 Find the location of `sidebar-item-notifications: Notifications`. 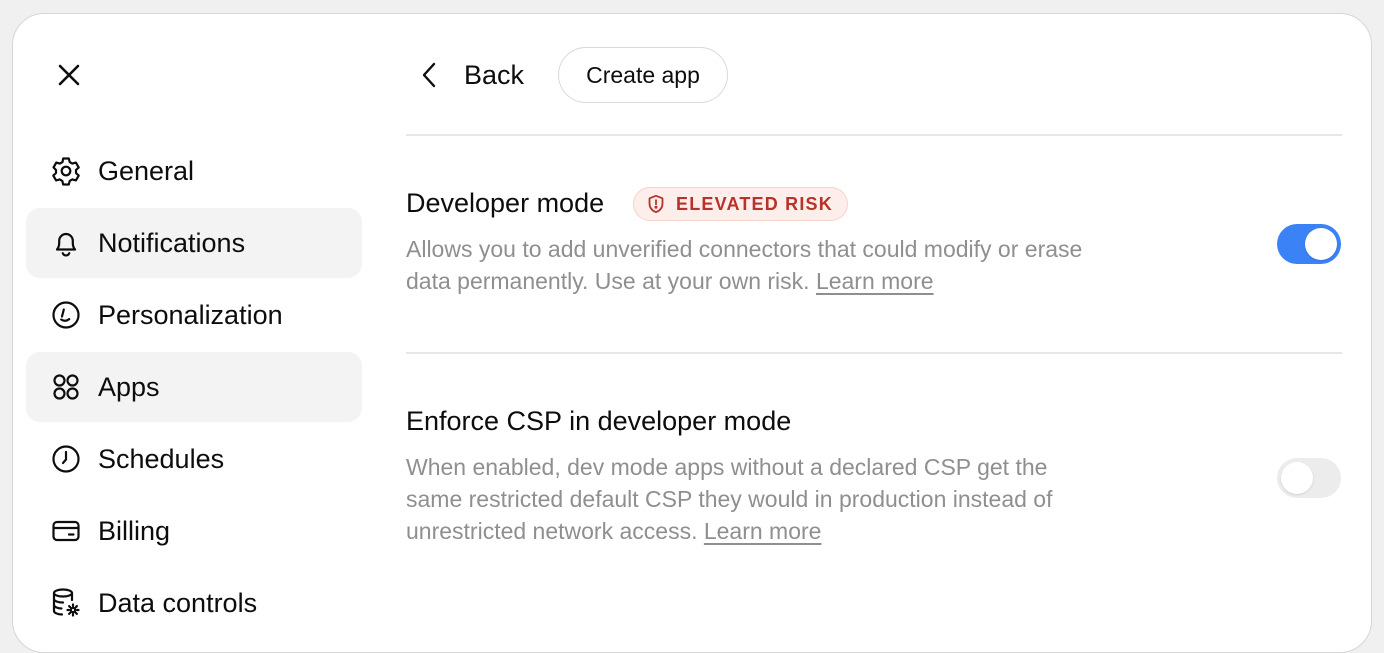

sidebar-item-notifications: Notifications is located at coordinates (194, 243).